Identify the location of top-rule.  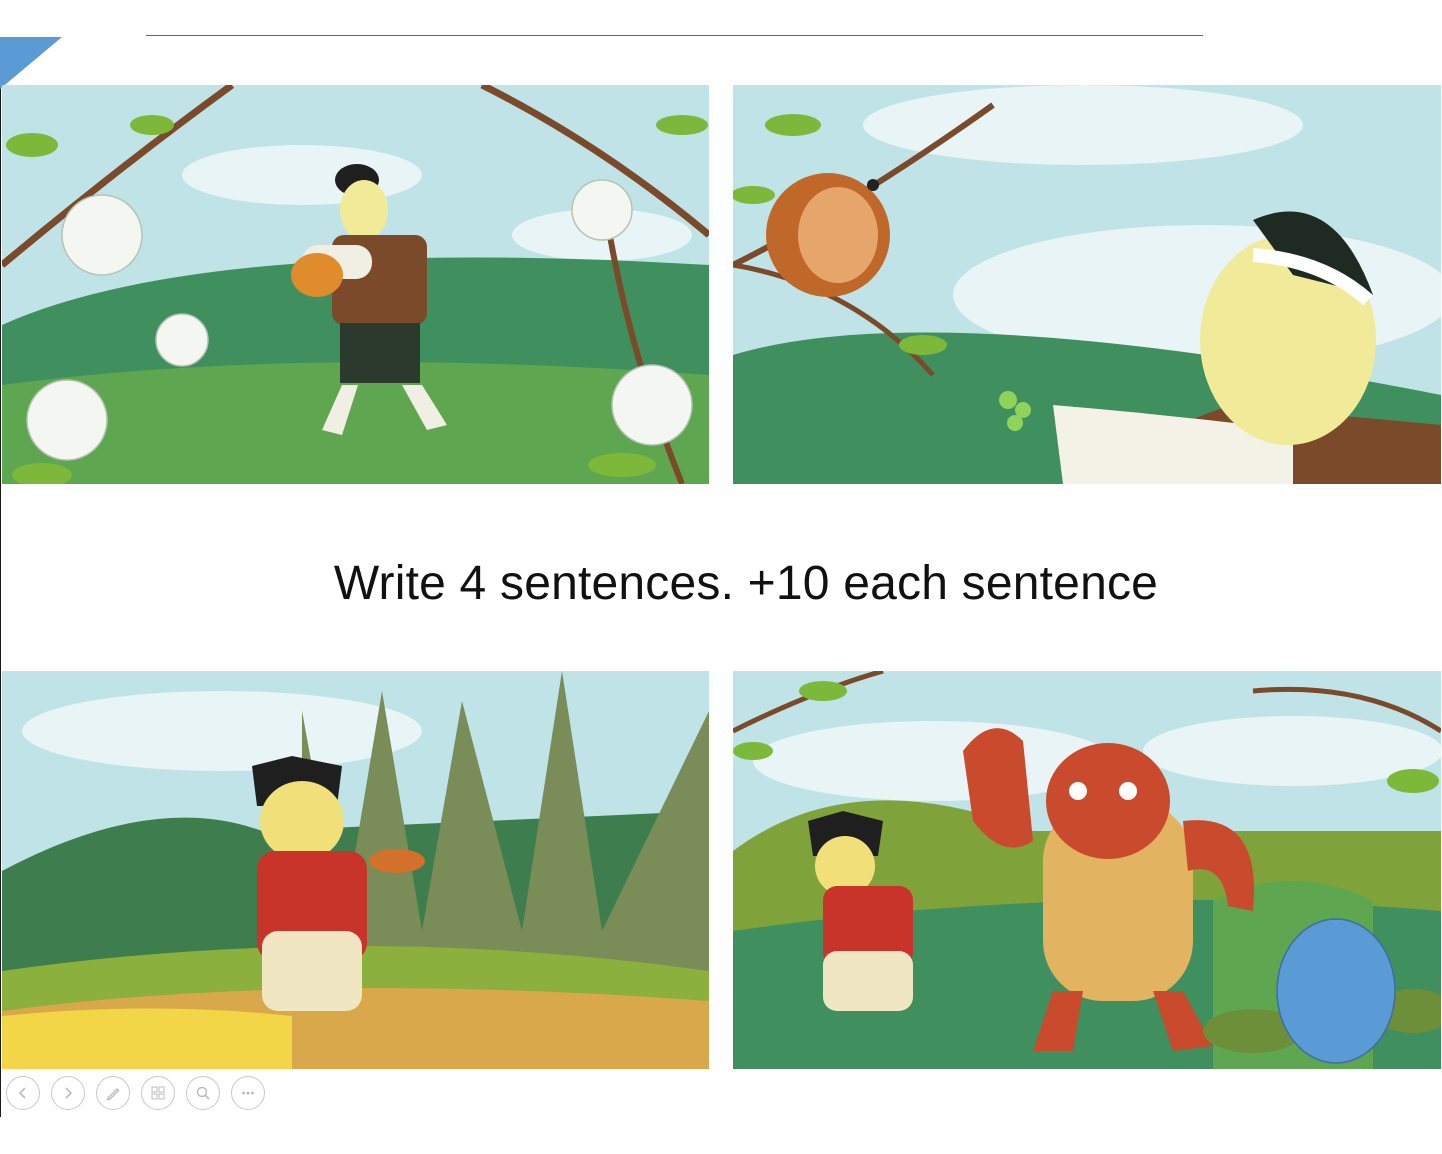
(674, 35).